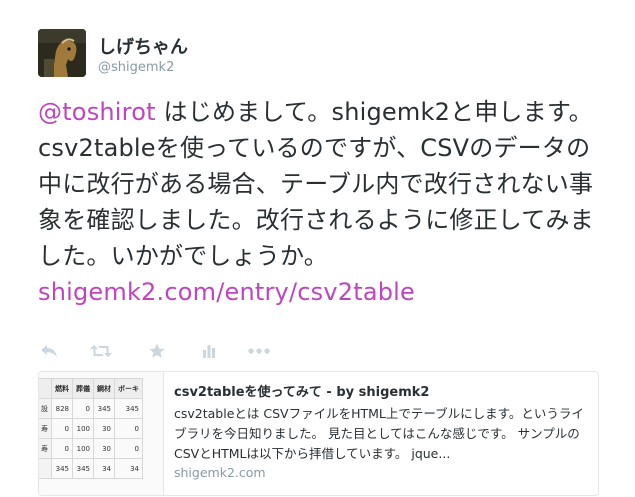 The width and height of the screenshot is (635, 497). Describe the element at coordinates (157, 351) in the screenshot. I see `favorite-star-icon` at that location.